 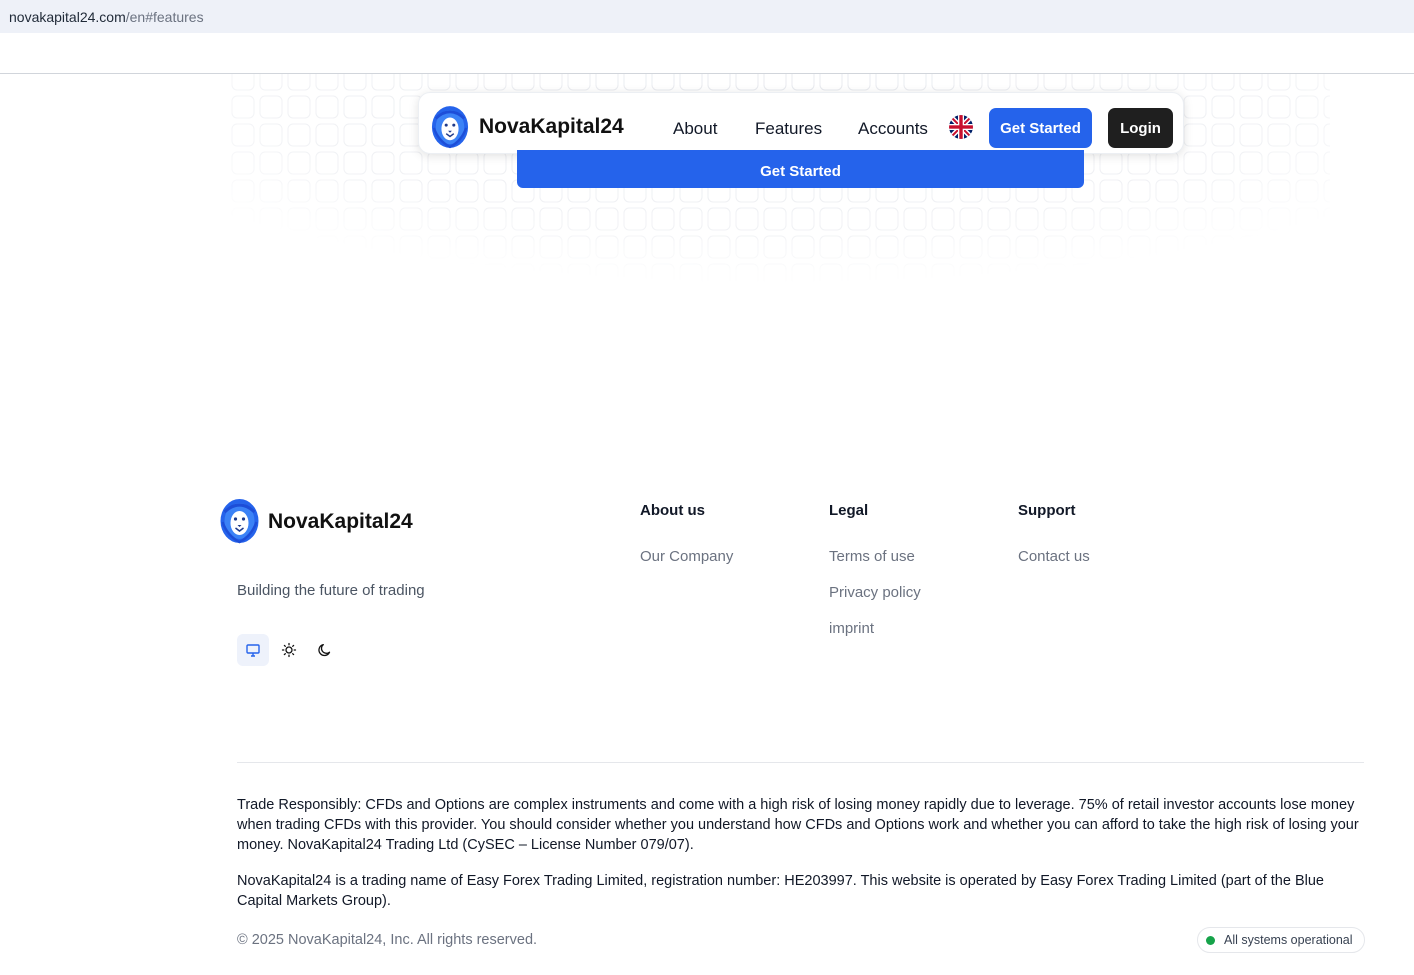 I want to click on nav-brand-name: NovaKapital24, so click(x=551, y=127).